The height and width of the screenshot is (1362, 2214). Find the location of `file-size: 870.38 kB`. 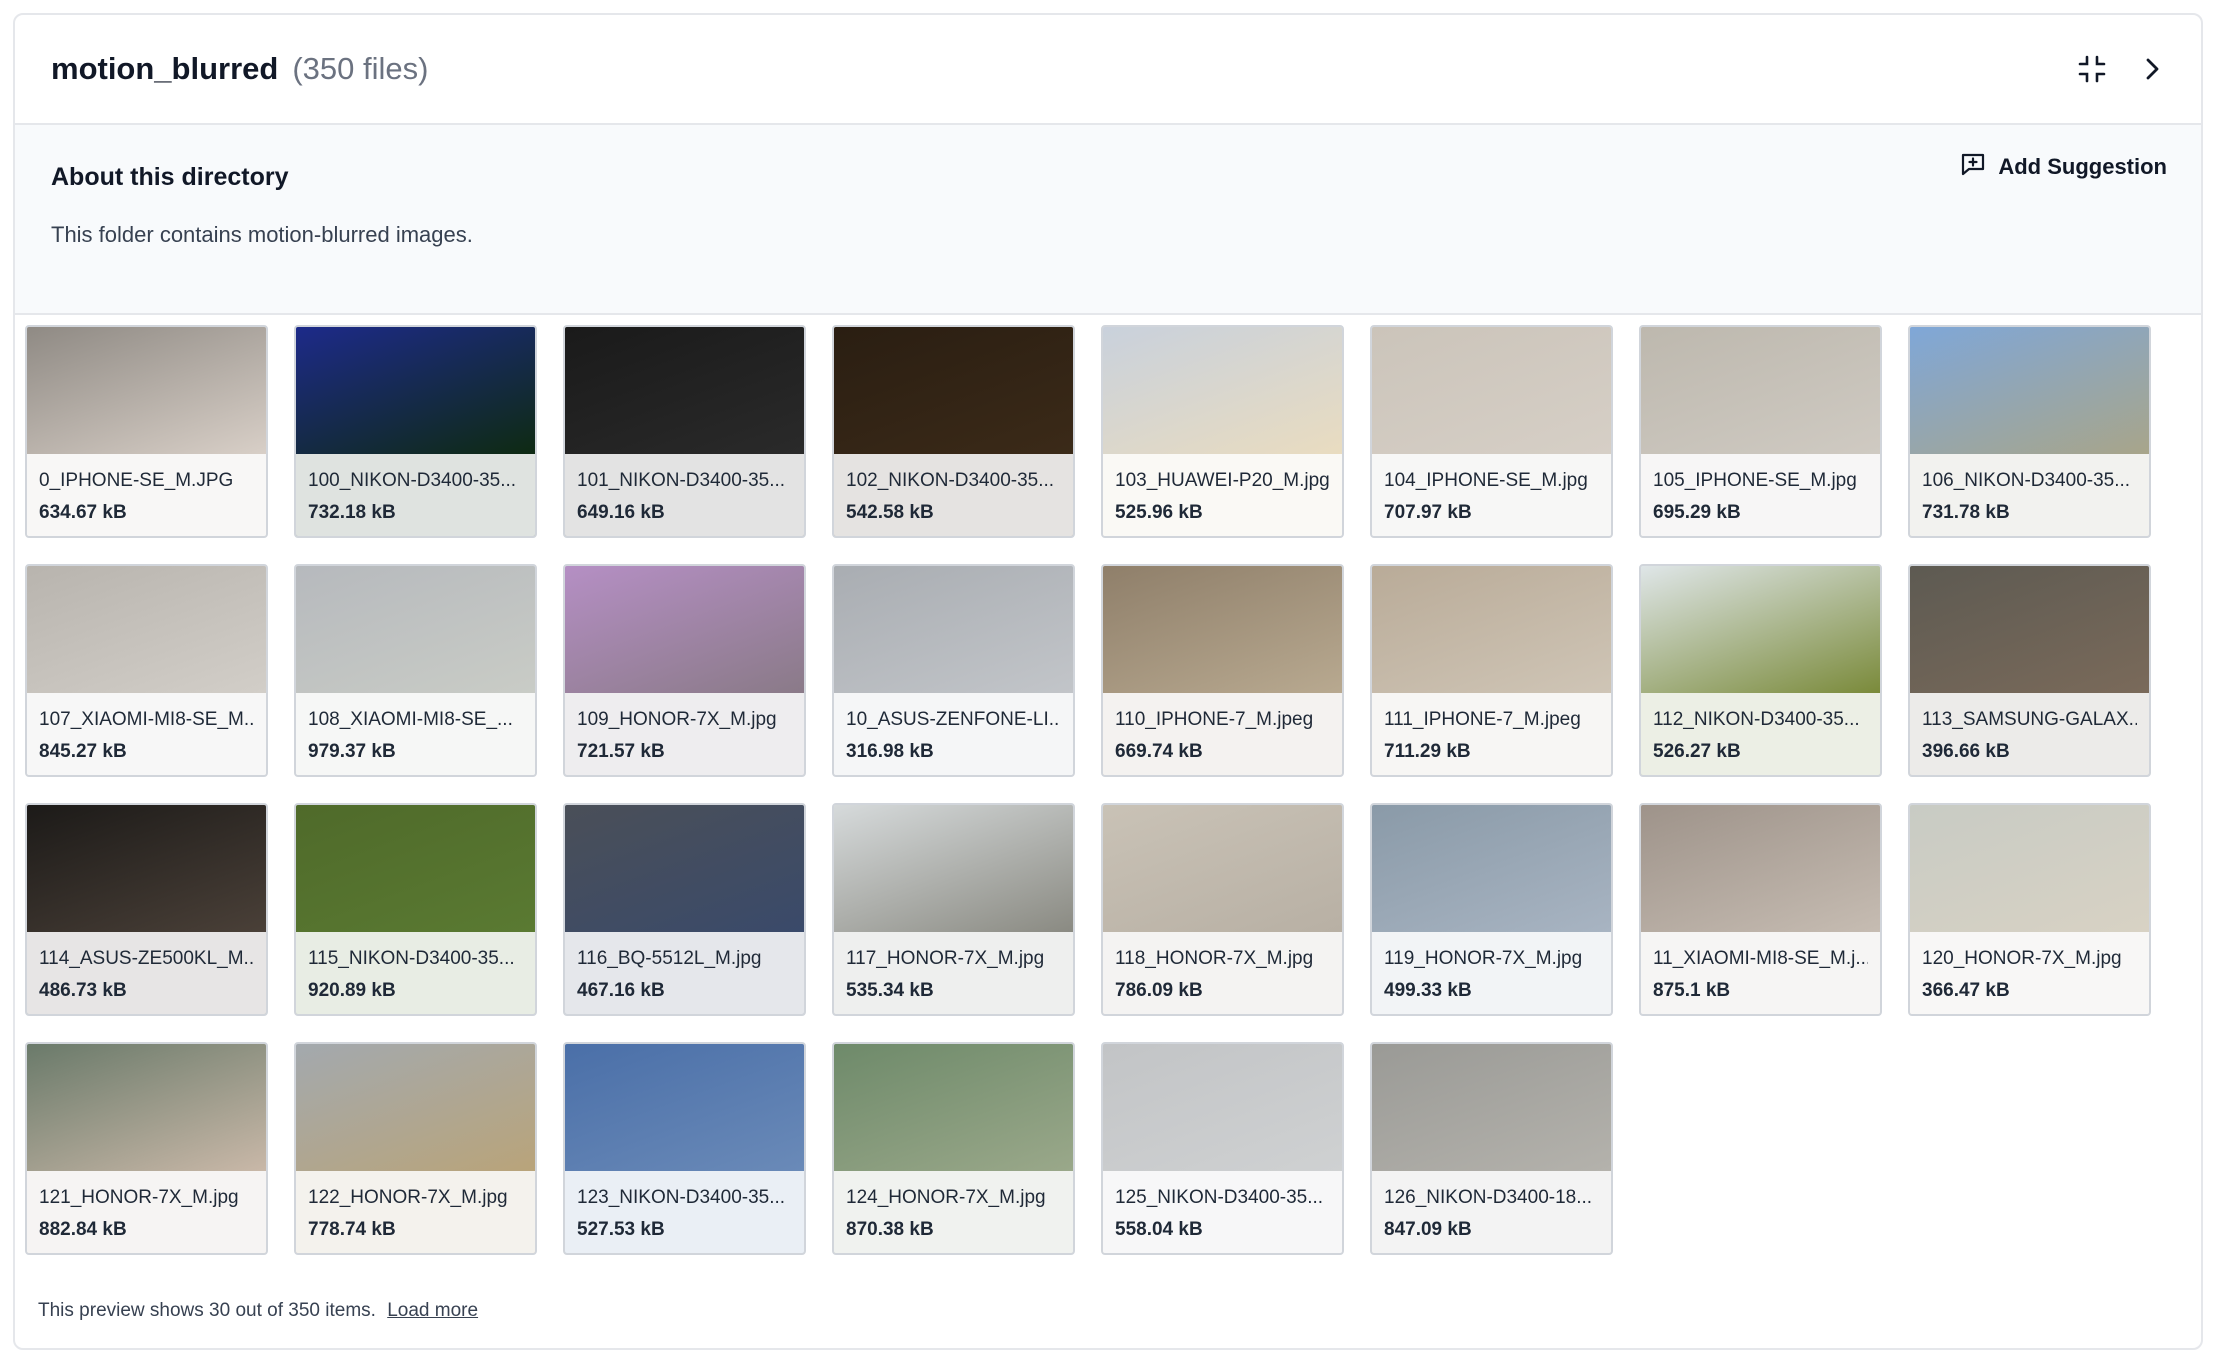

file-size: 870.38 kB is located at coordinates (890, 1229).